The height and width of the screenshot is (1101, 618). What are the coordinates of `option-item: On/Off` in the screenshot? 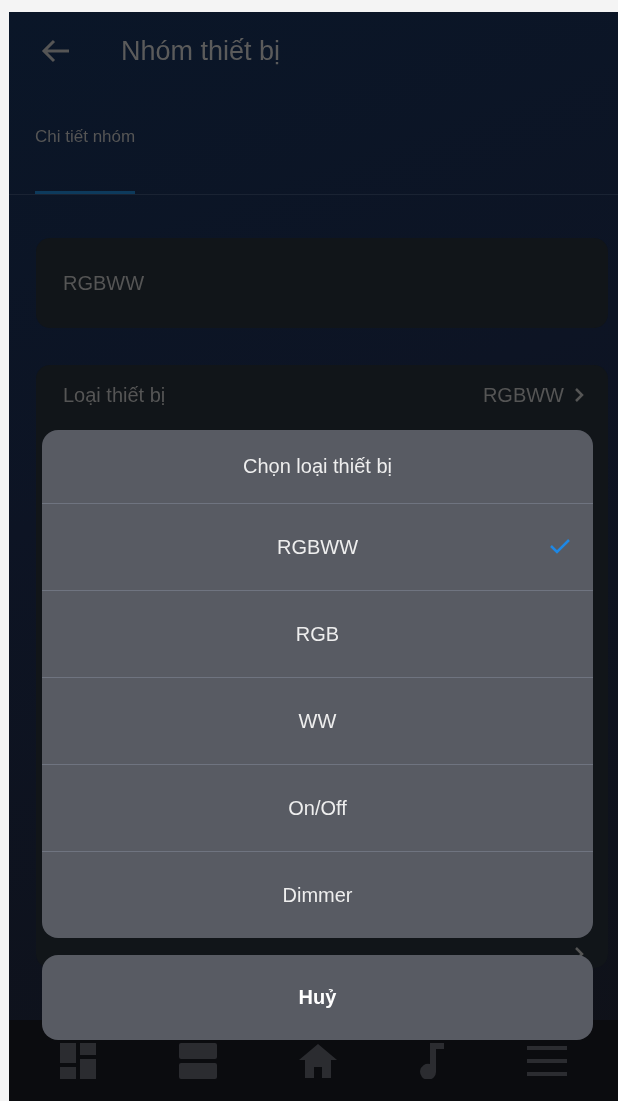 It's located at (317, 807).